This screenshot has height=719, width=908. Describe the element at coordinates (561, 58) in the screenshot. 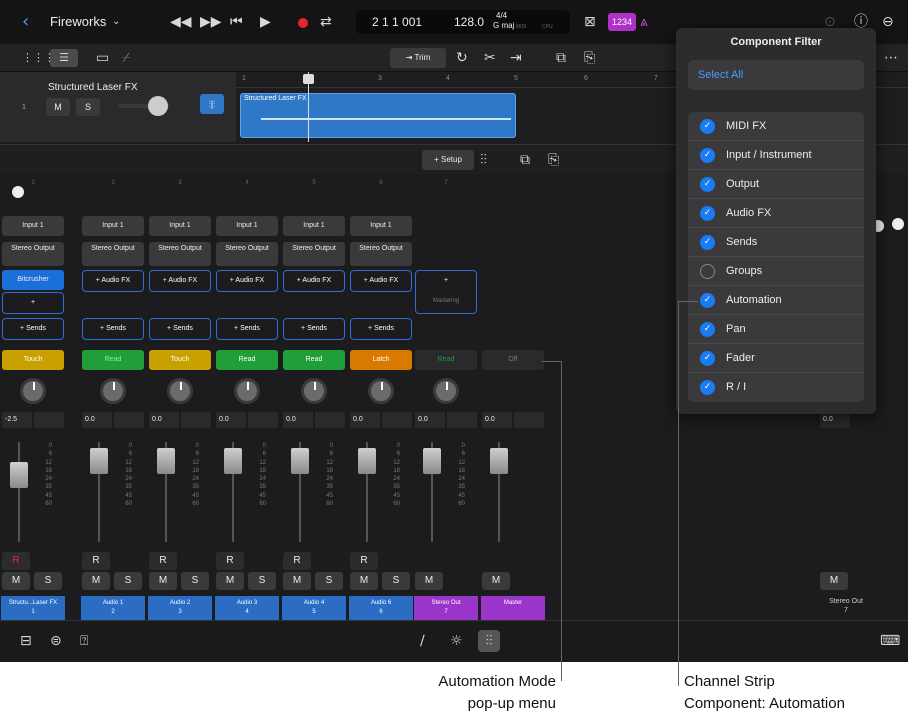

I see `copy-icon: ⧉` at that location.